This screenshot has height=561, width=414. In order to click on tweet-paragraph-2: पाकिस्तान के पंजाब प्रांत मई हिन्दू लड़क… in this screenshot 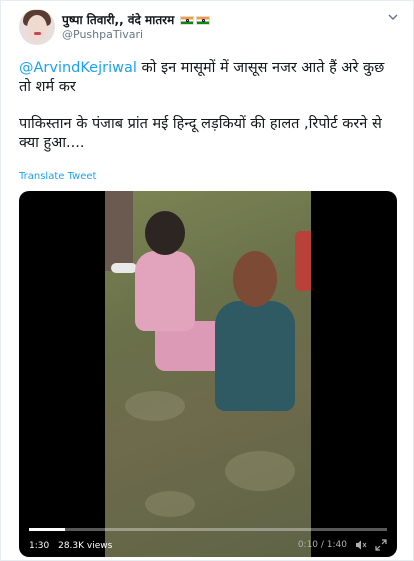, I will do `click(200, 133)`.